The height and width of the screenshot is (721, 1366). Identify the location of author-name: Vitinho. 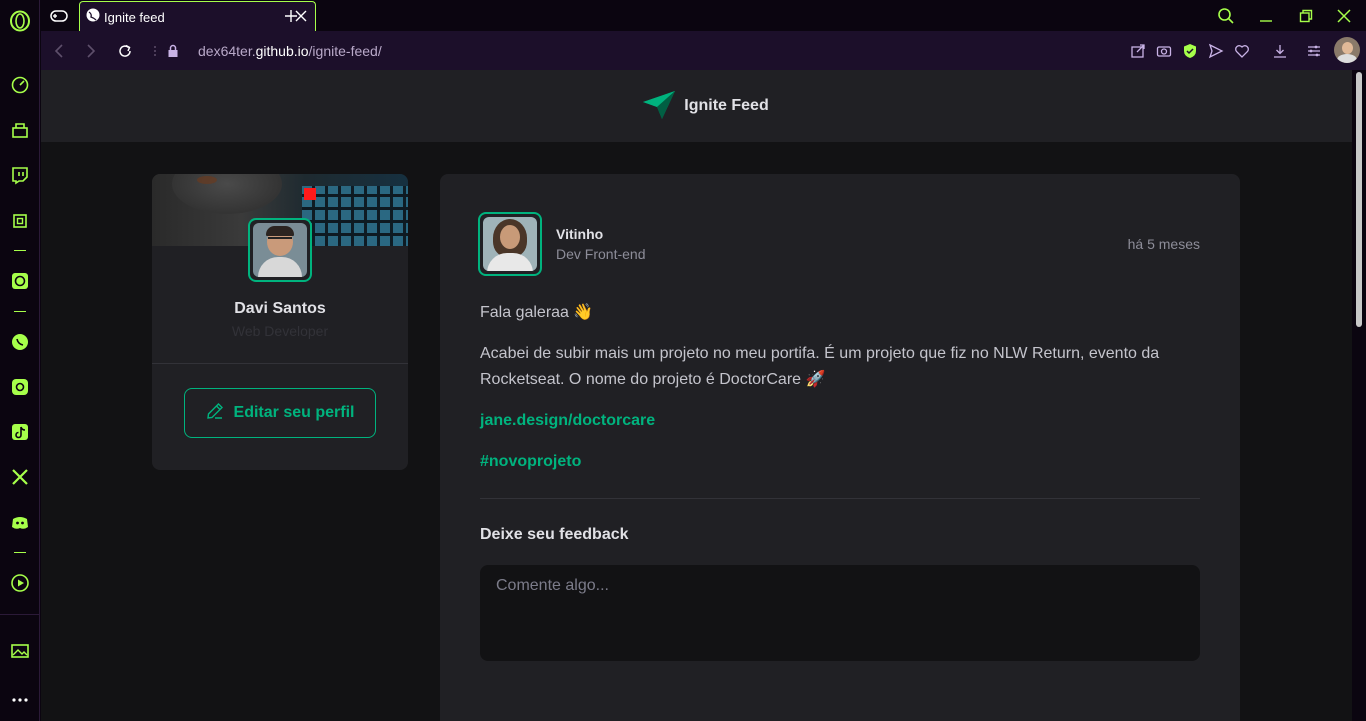
(580, 234).